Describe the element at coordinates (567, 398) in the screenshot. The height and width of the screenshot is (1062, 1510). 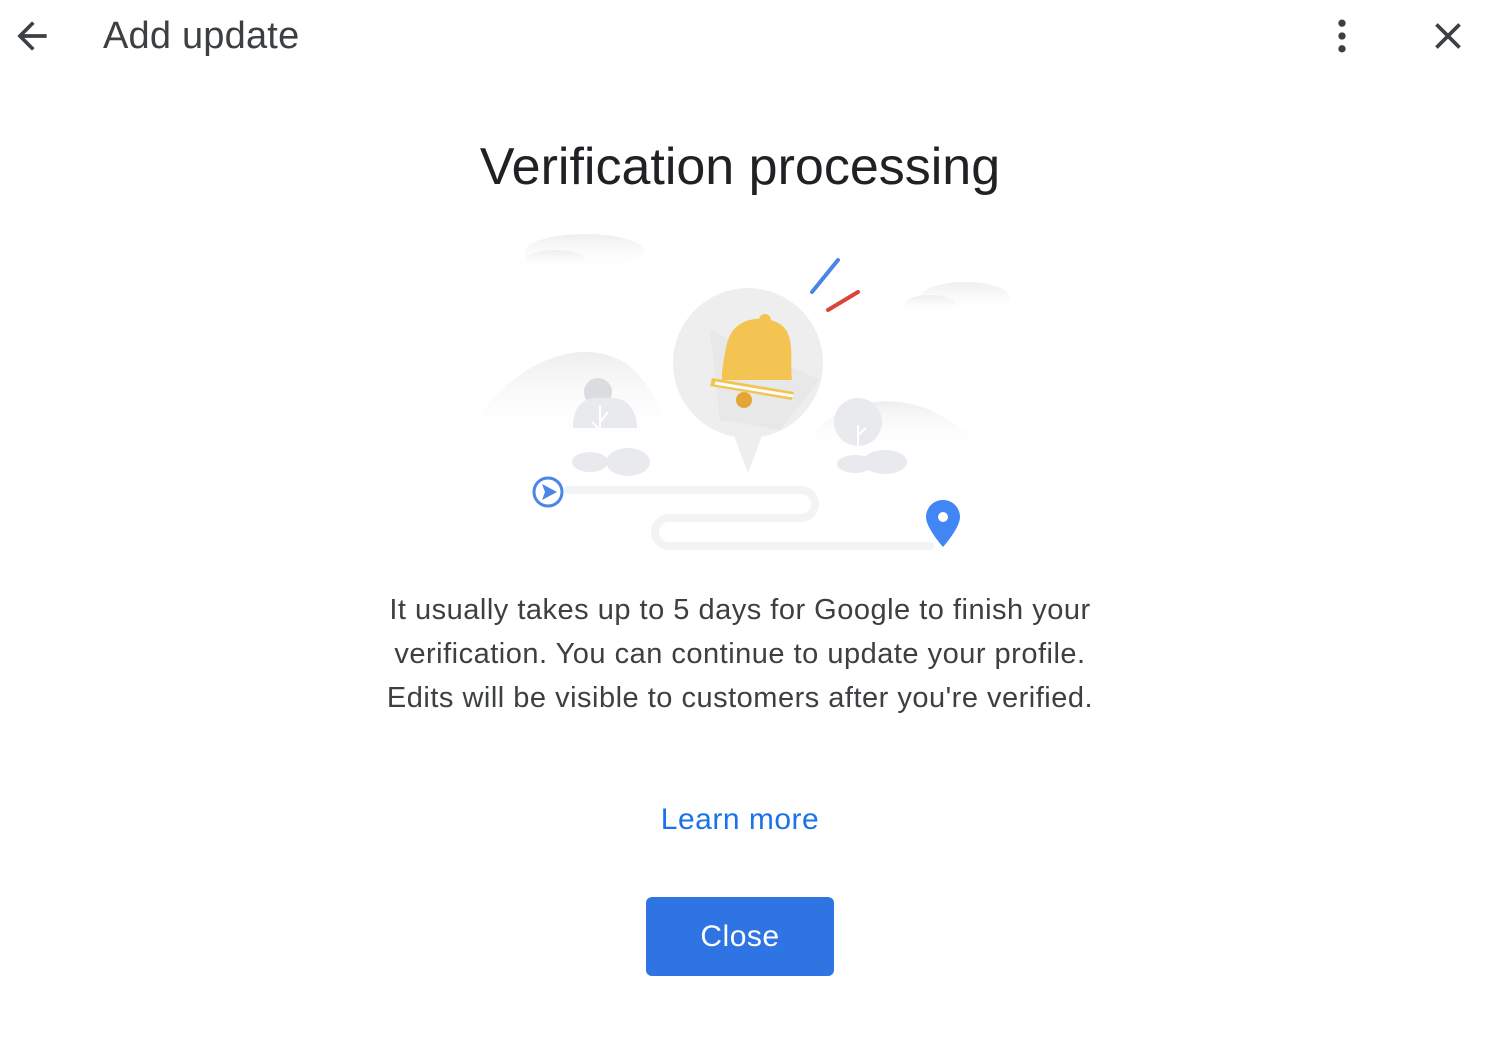
I see `hill-left` at that location.